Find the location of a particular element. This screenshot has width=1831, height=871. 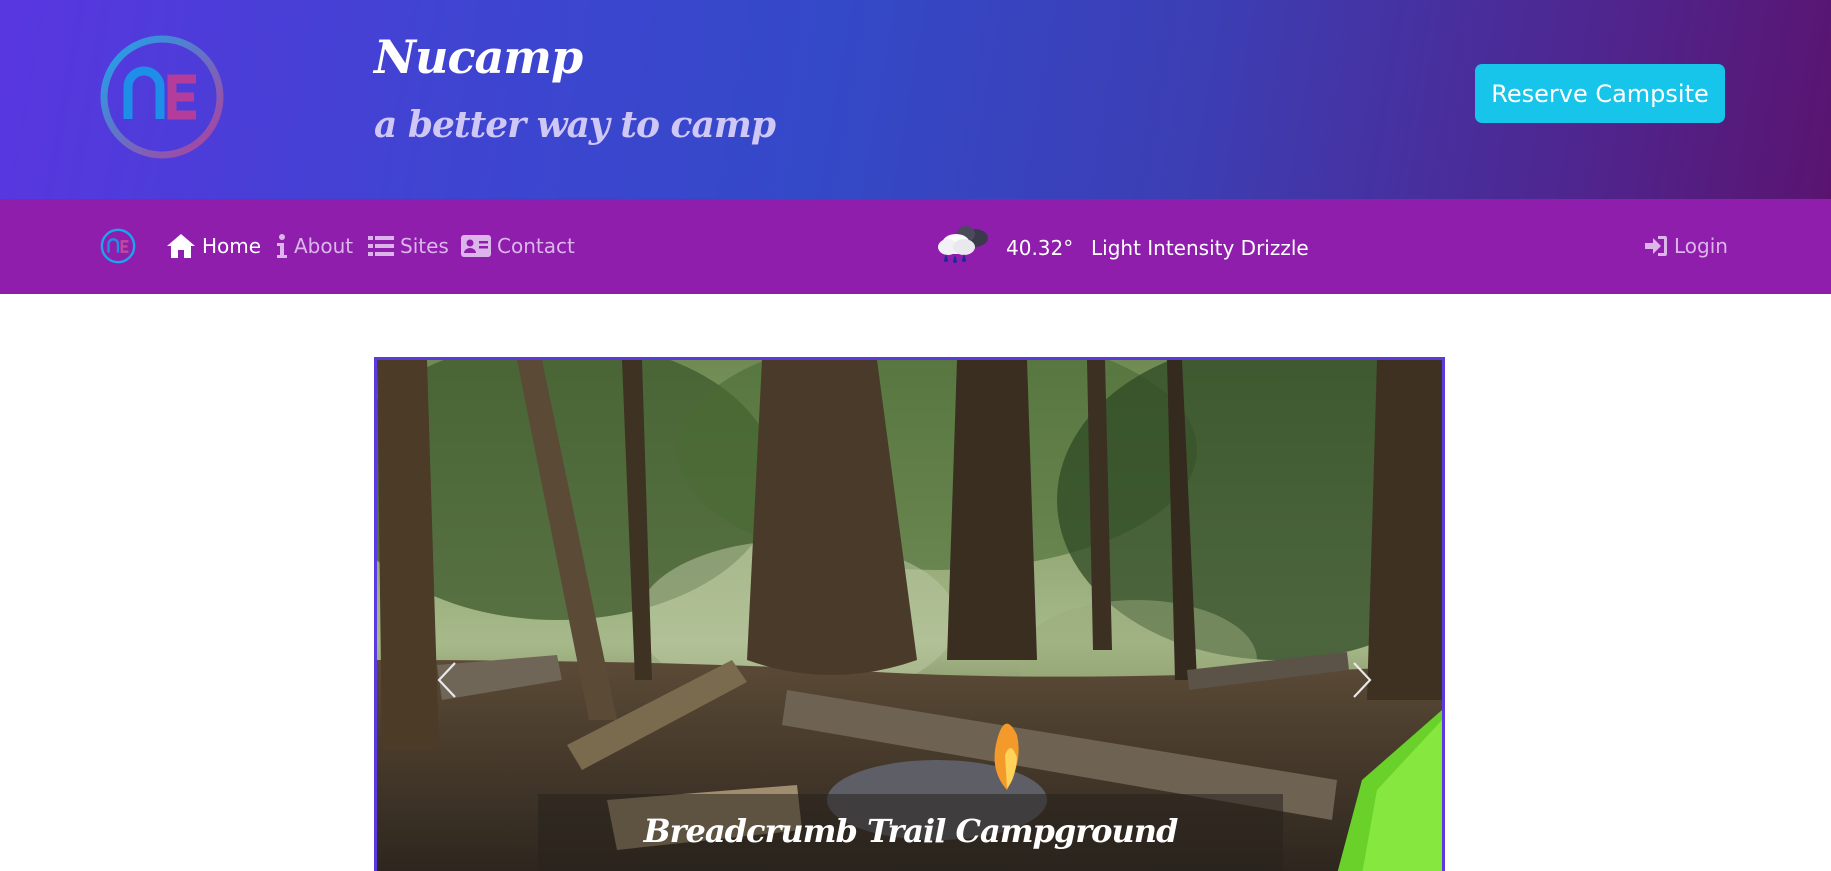

weather-temperature: 40.32° is located at coordinates (1040, 248).